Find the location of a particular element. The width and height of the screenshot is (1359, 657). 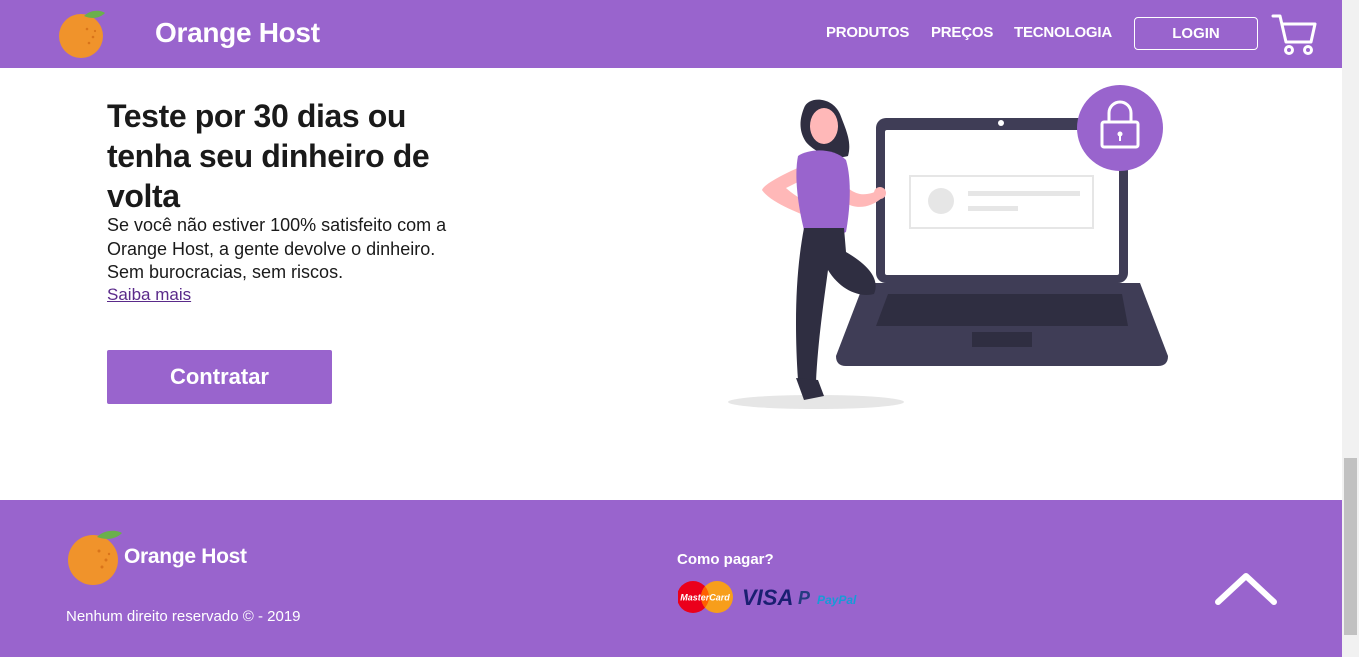

svg-text: P is located at coordinates (804, 598).